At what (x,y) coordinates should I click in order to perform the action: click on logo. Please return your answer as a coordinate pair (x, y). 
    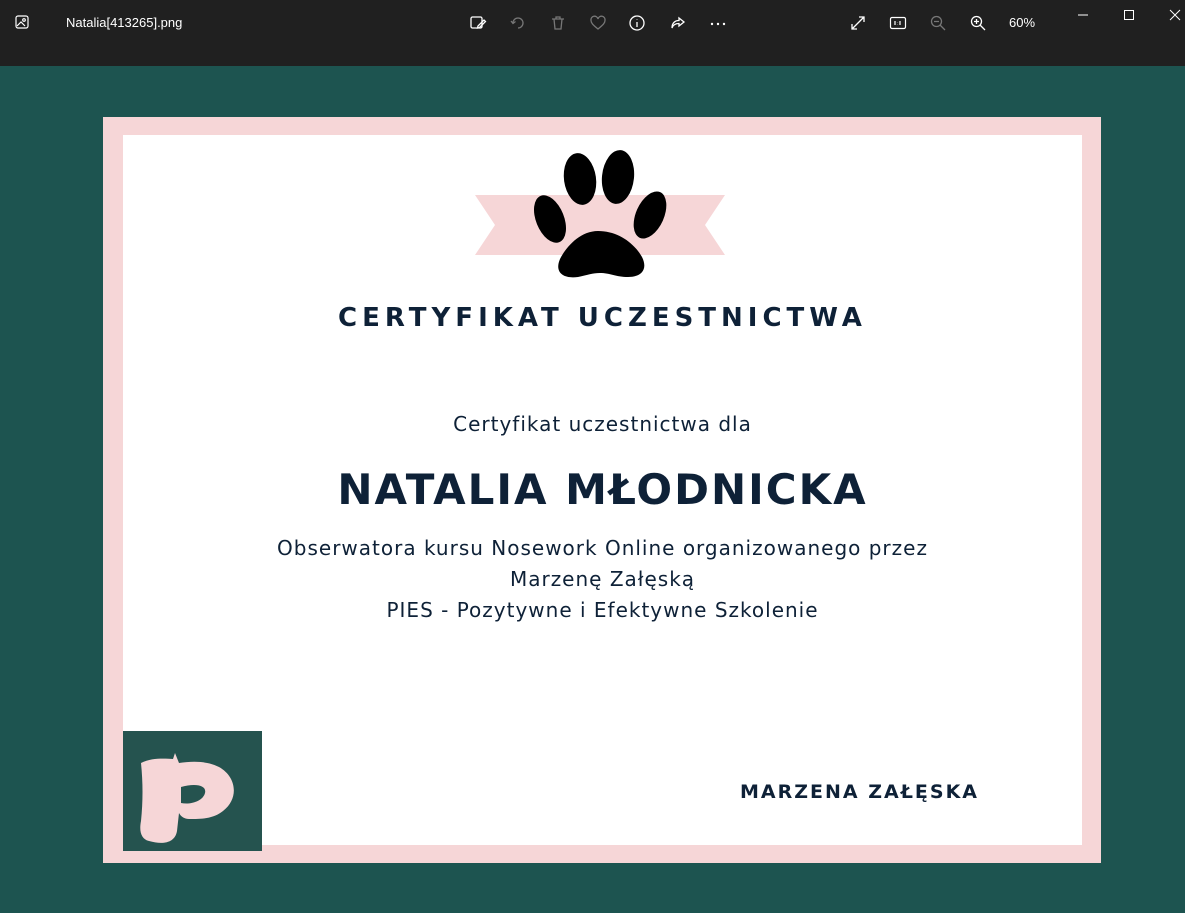
    Looking at the image, I should click on (192, 791).